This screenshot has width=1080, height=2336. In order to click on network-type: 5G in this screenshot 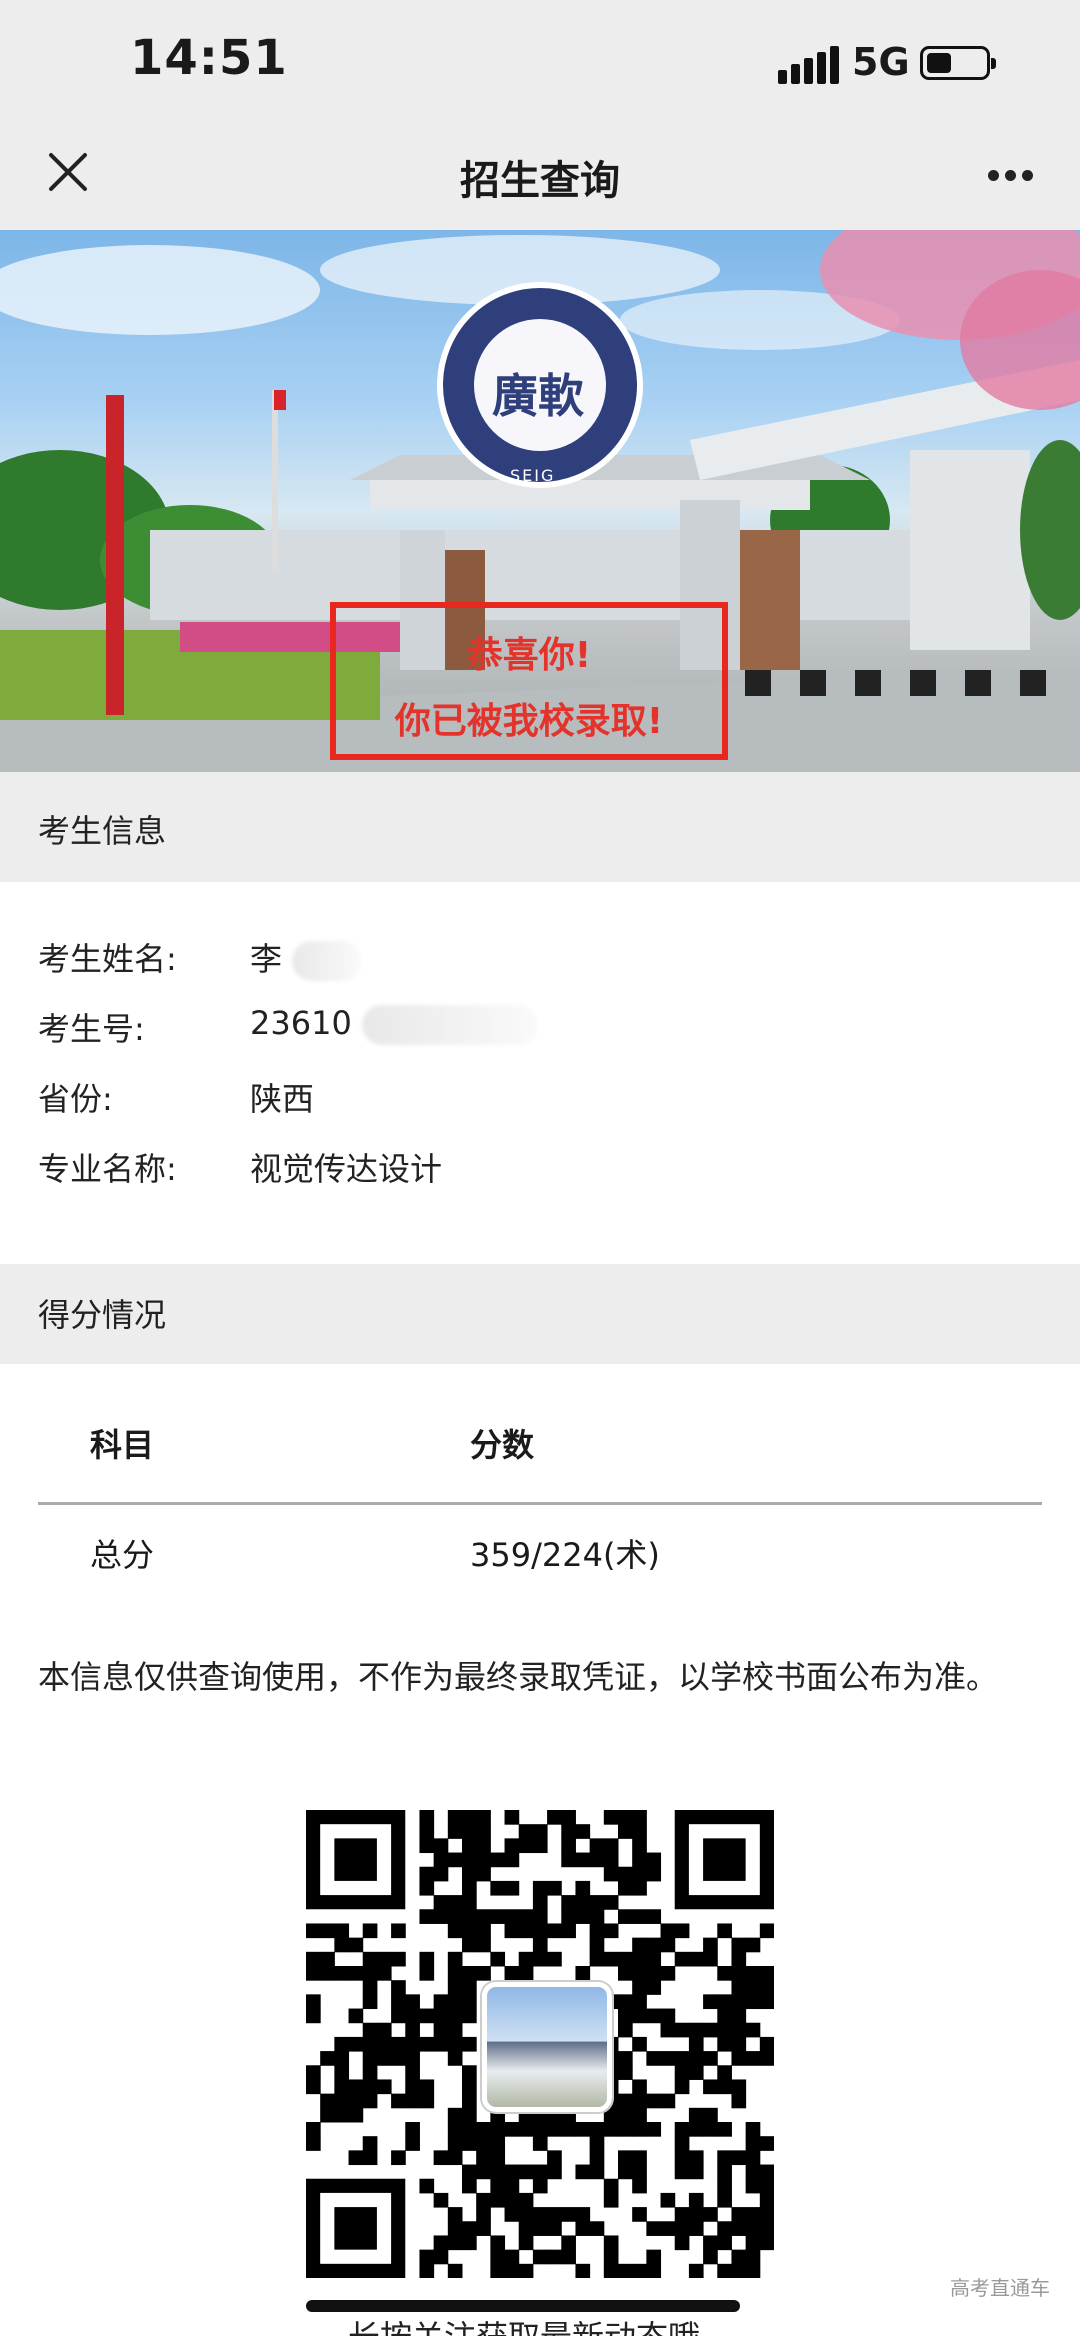, I will do `click(881, 62)`.